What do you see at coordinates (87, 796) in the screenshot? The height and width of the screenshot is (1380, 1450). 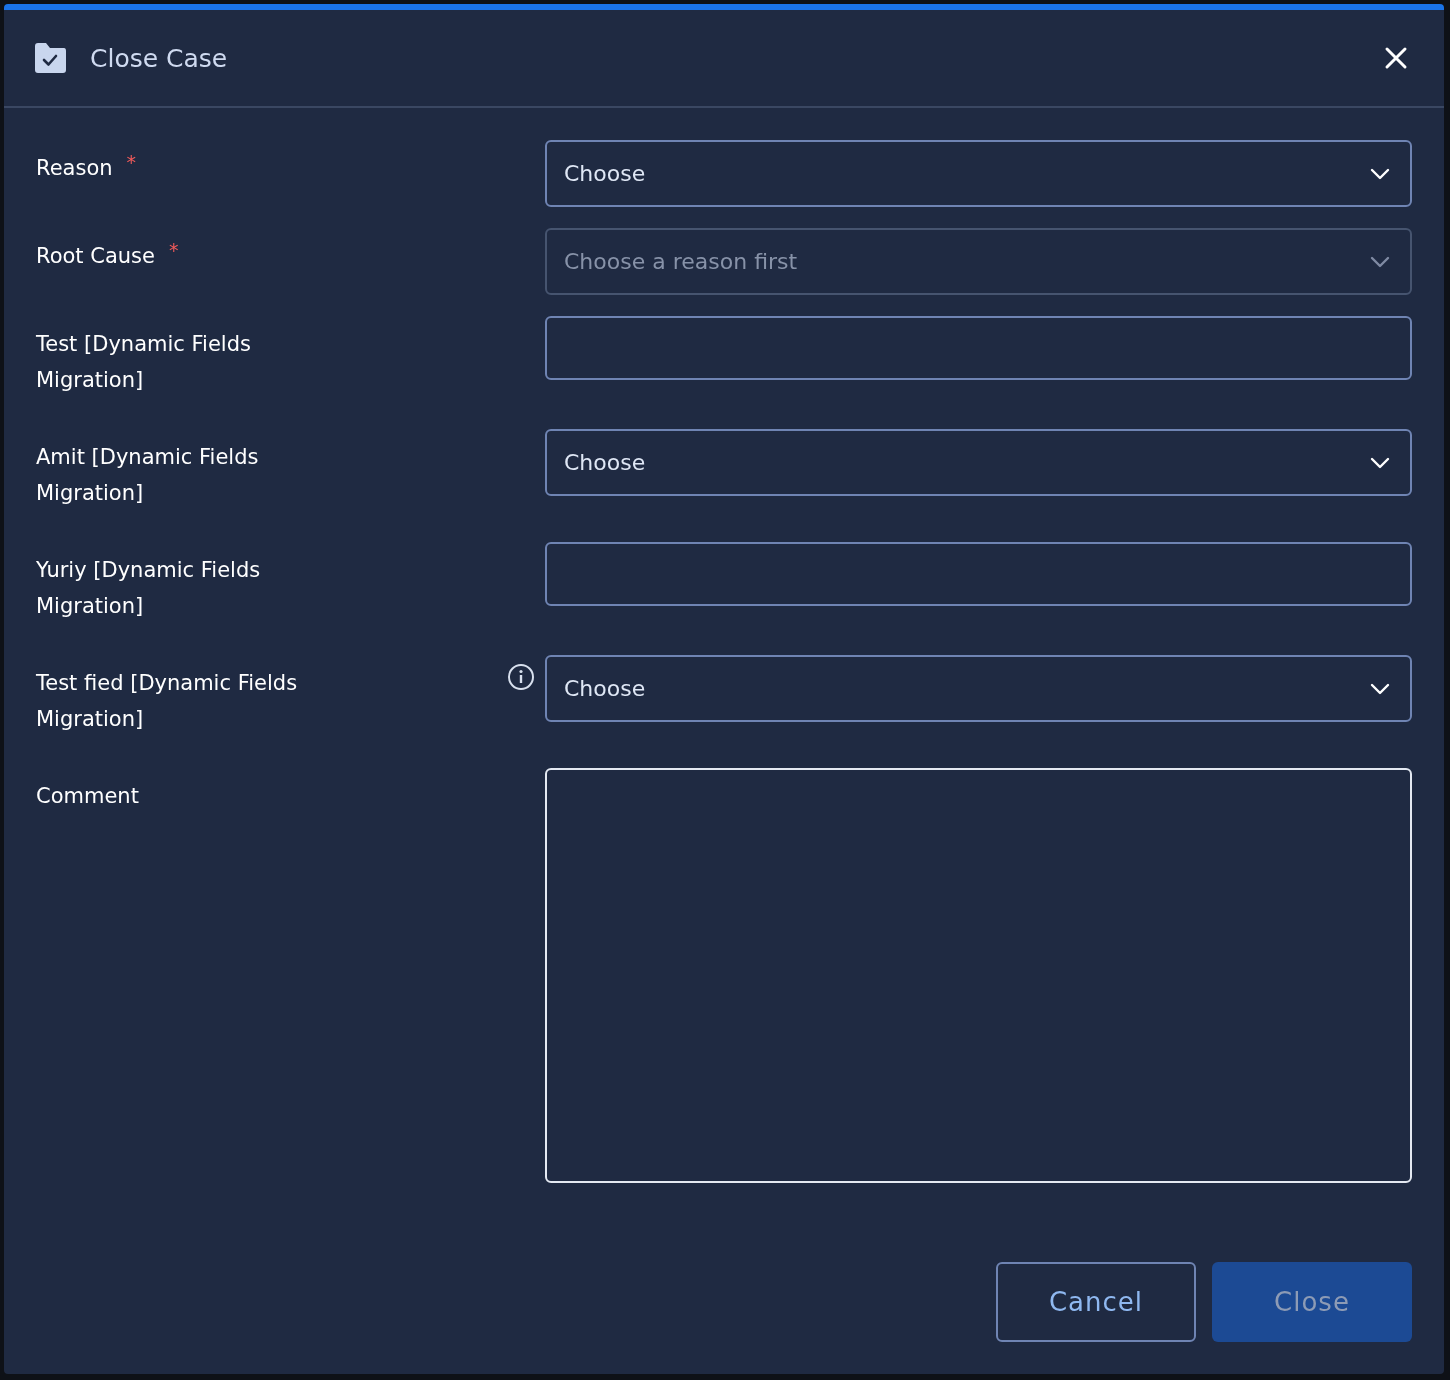 I see `field-label: Comment` at bounding box center [87, 796].